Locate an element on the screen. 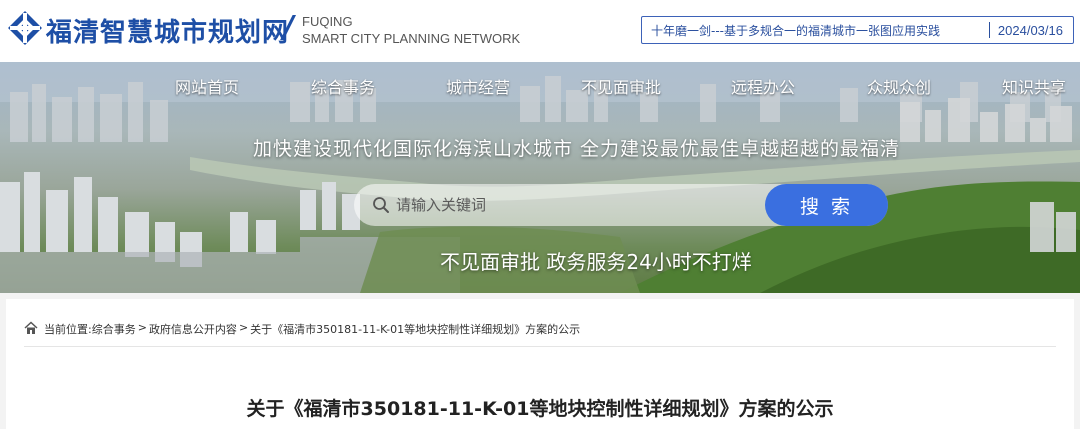  nav-item-remote-office: 远程办公 is located at coordinates (763, 86).